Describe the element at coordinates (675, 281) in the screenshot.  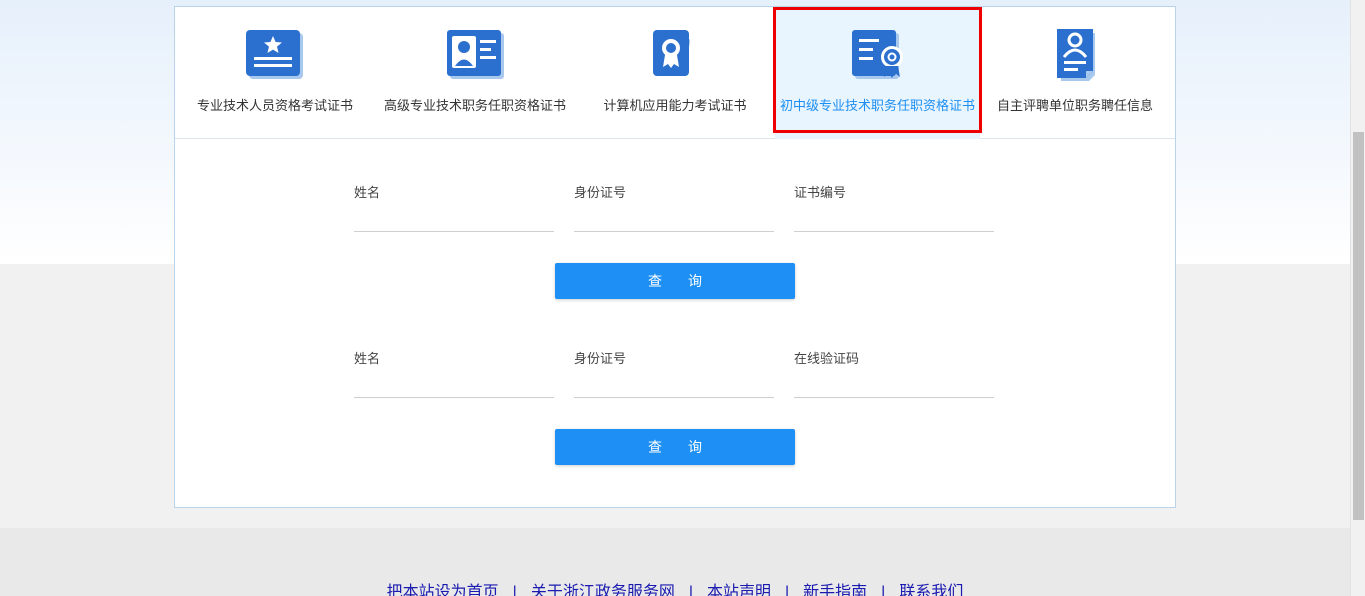
I see `query-button-certificate: 查询` at that location.